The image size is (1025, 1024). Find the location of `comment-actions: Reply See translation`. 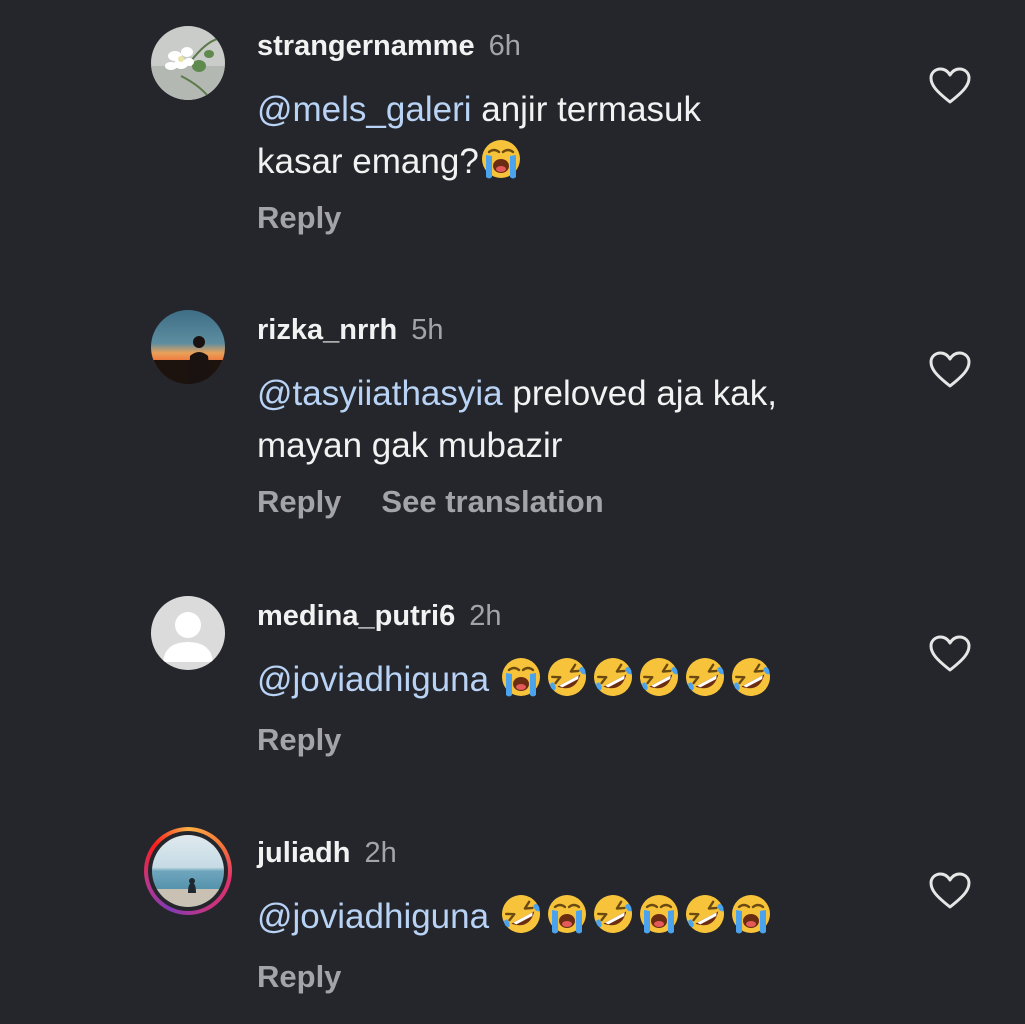

comment-actions: Reply See translation is located at coordinates (430, 502).